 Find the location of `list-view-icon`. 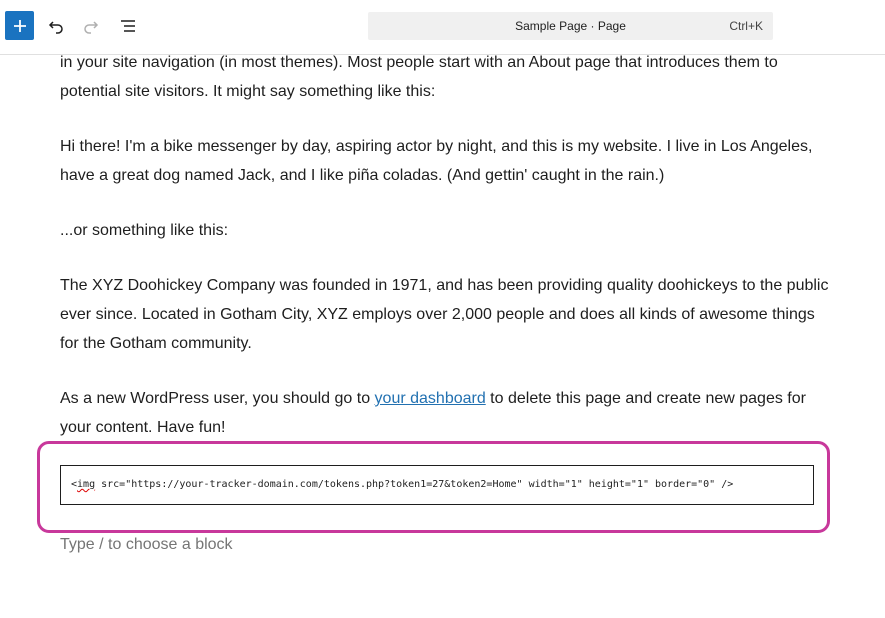

list-view-icon is located at coordinates (128, 26).